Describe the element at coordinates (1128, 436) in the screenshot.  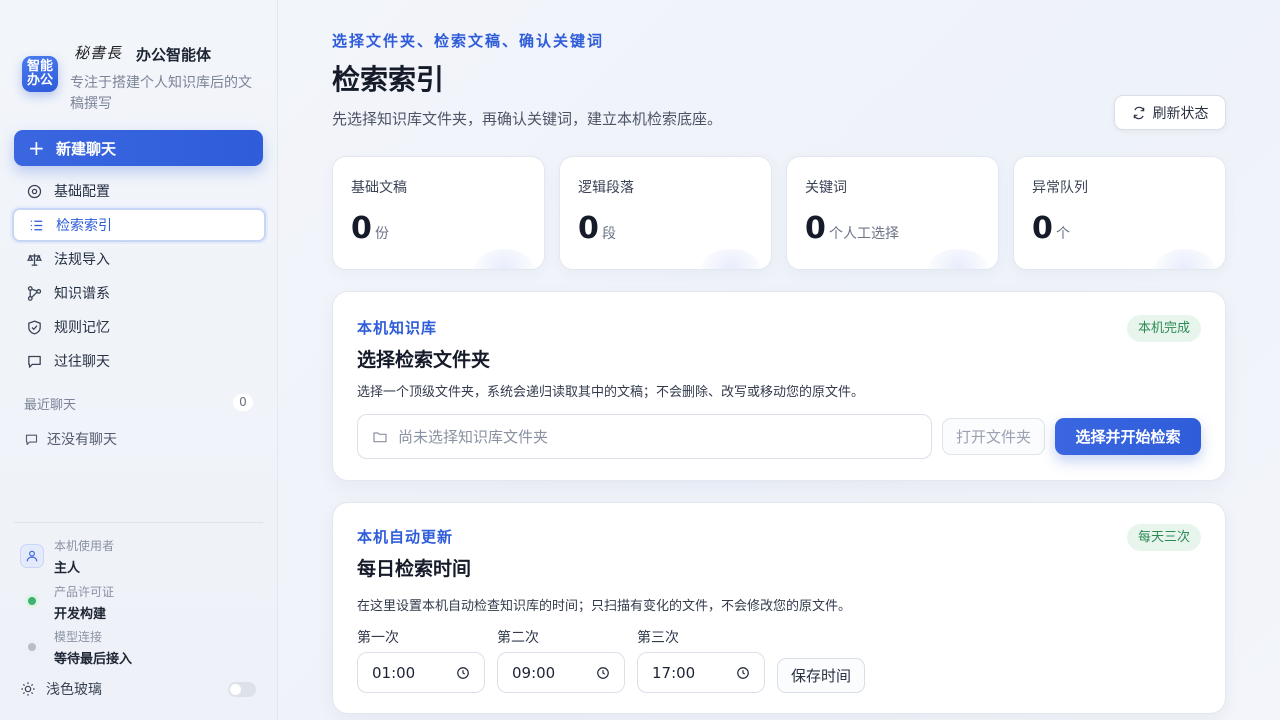
I see `select-and-start-button: 选择并开始检索` at that location.